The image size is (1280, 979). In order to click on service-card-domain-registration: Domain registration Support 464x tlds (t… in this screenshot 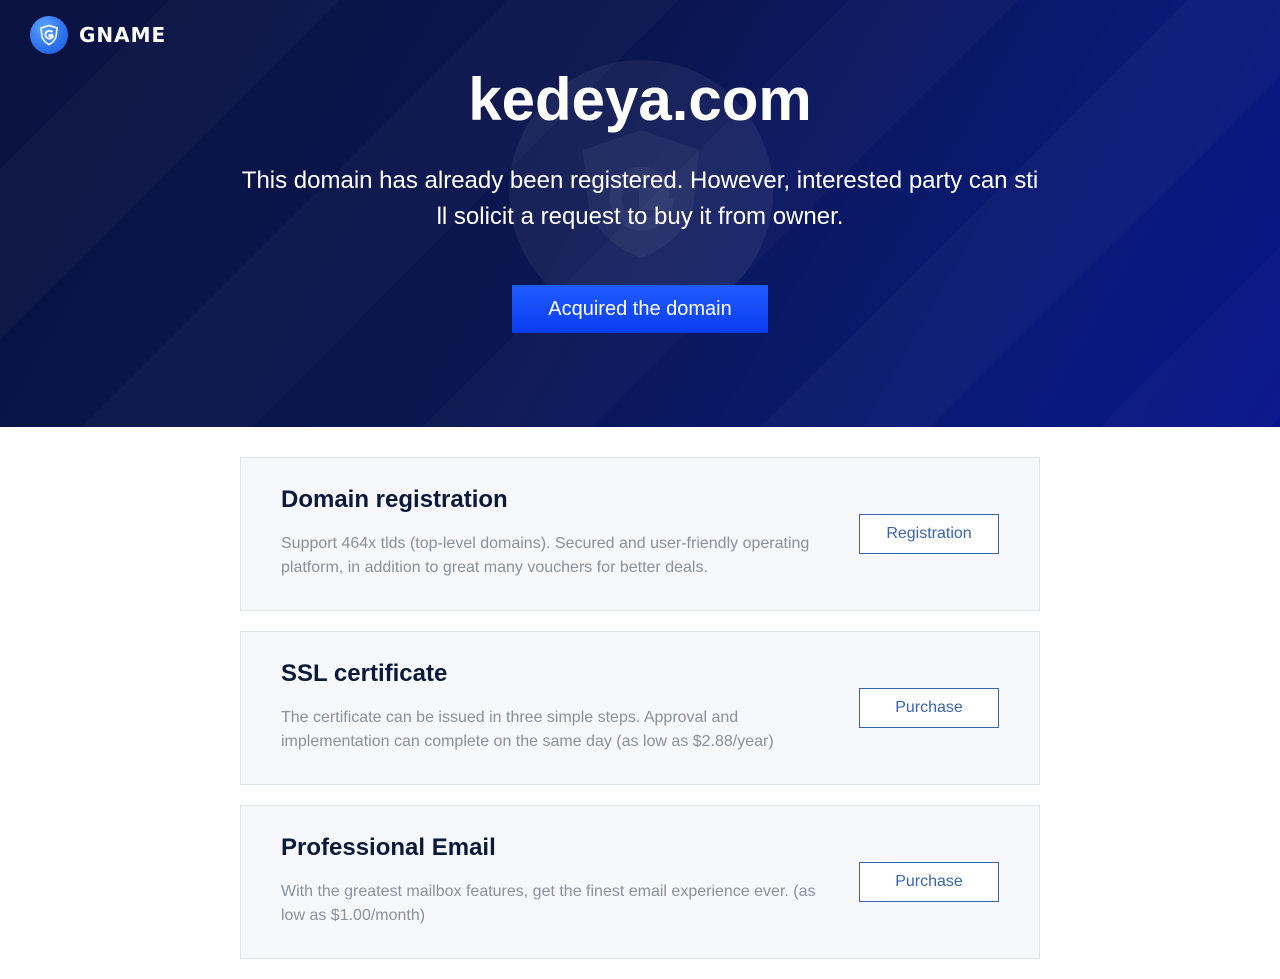, I will do `click(640, 534)`.